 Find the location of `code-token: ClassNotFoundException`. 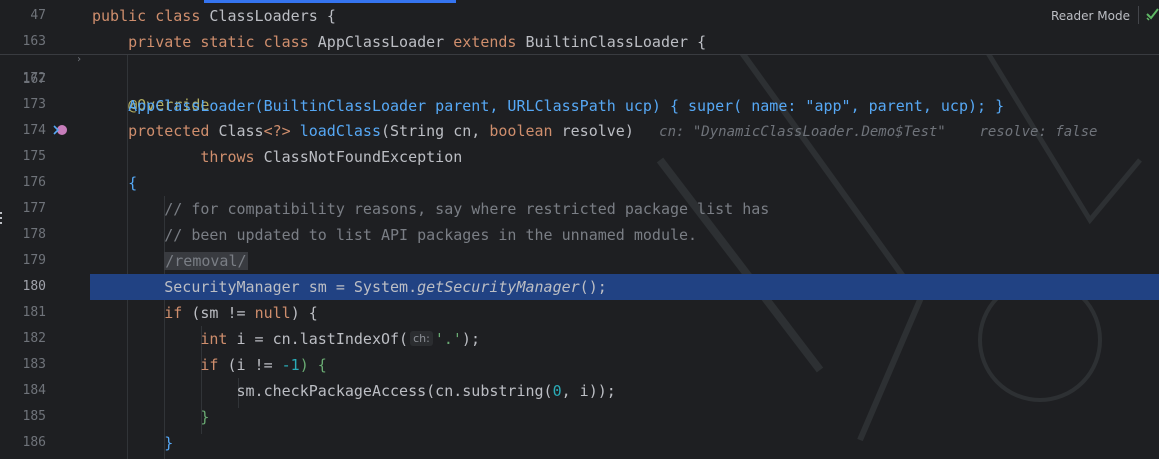

code-token: ClassNotFoundException is located at coordinates (363, 157).